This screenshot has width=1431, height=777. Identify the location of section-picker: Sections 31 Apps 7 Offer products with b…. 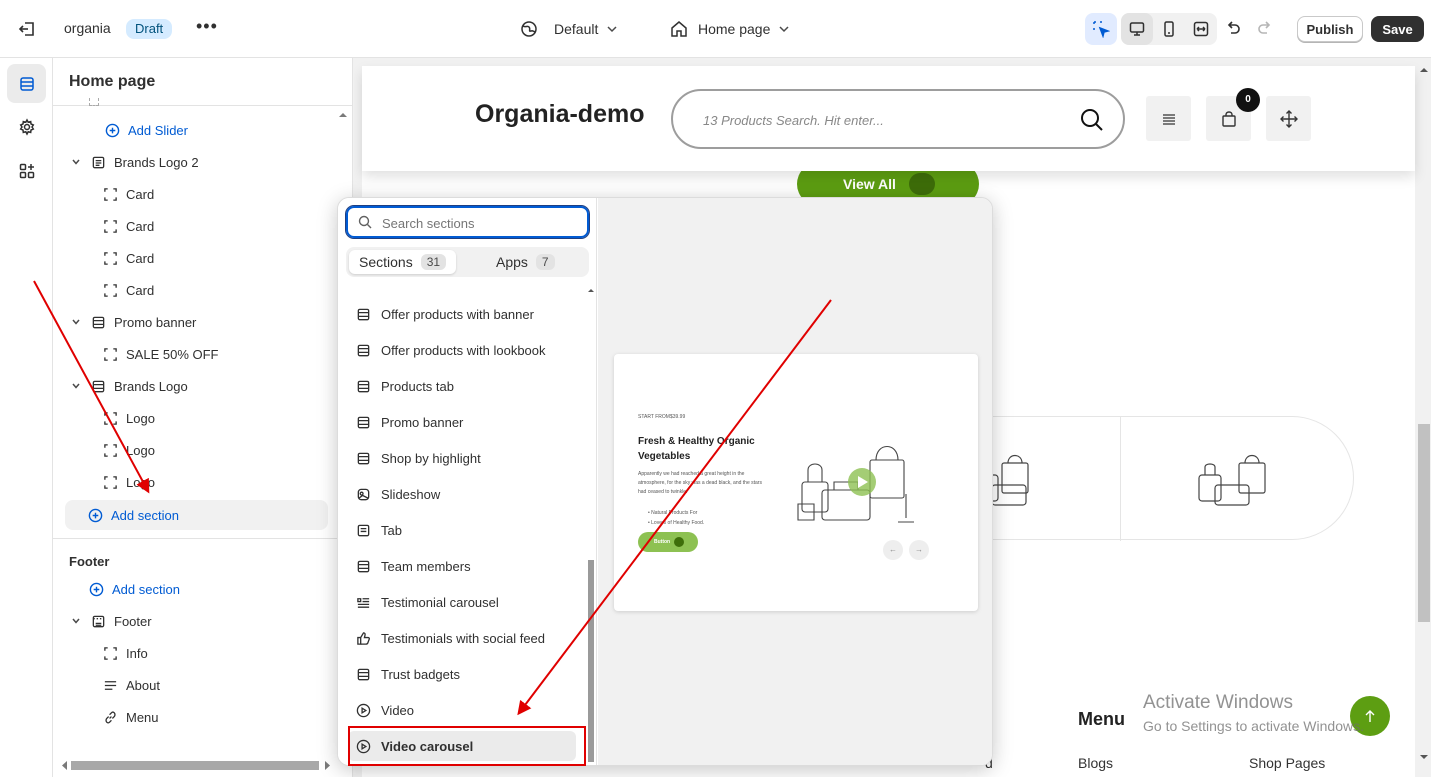
(467, 481).